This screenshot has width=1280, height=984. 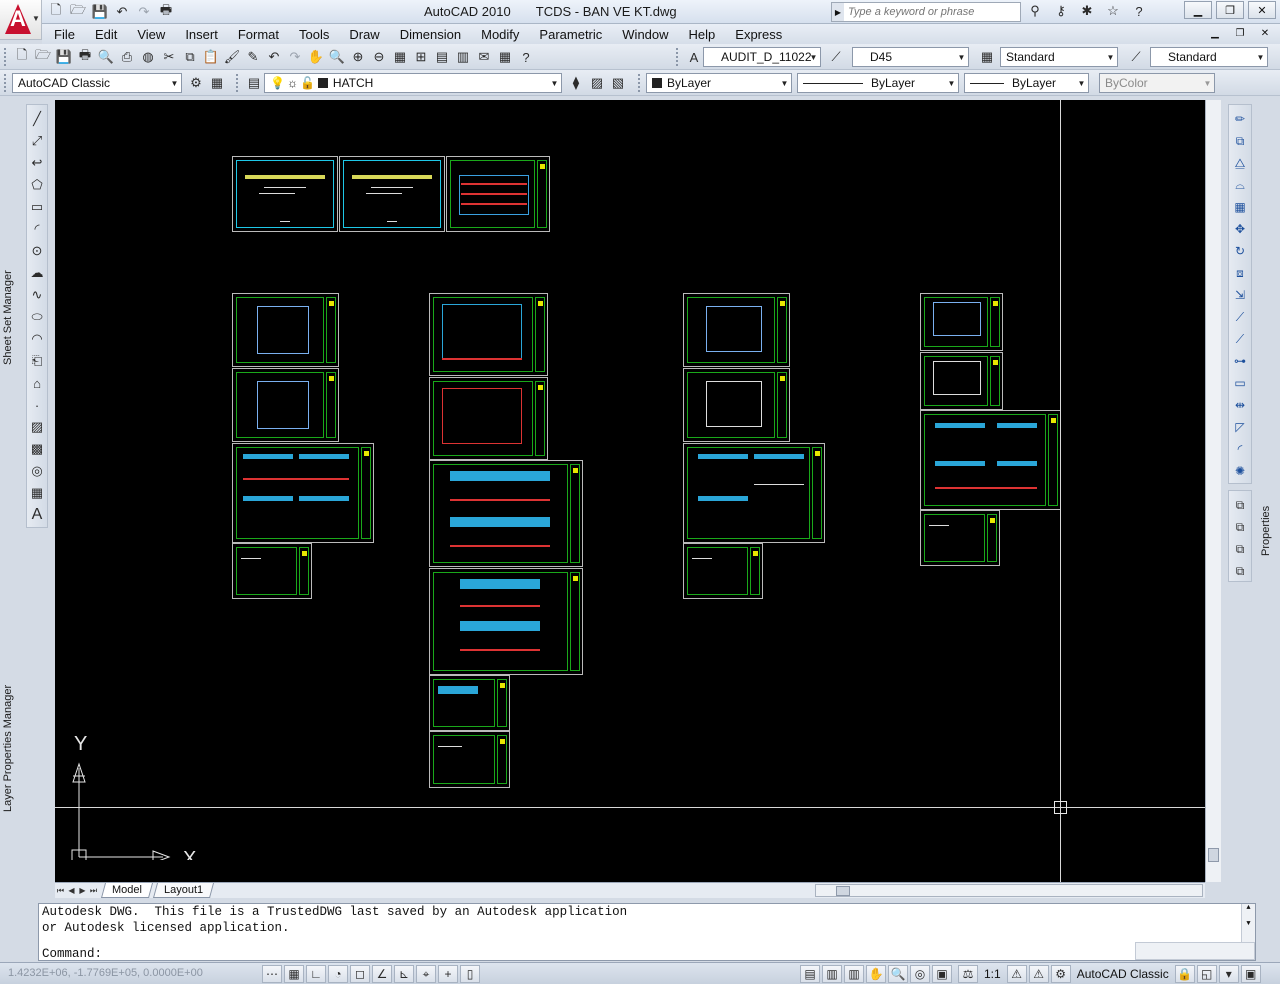 What do you see at coordinates (56, 11) in the screenshot?
I see `new-icon: 🗋` at bounding box center [56, 11].